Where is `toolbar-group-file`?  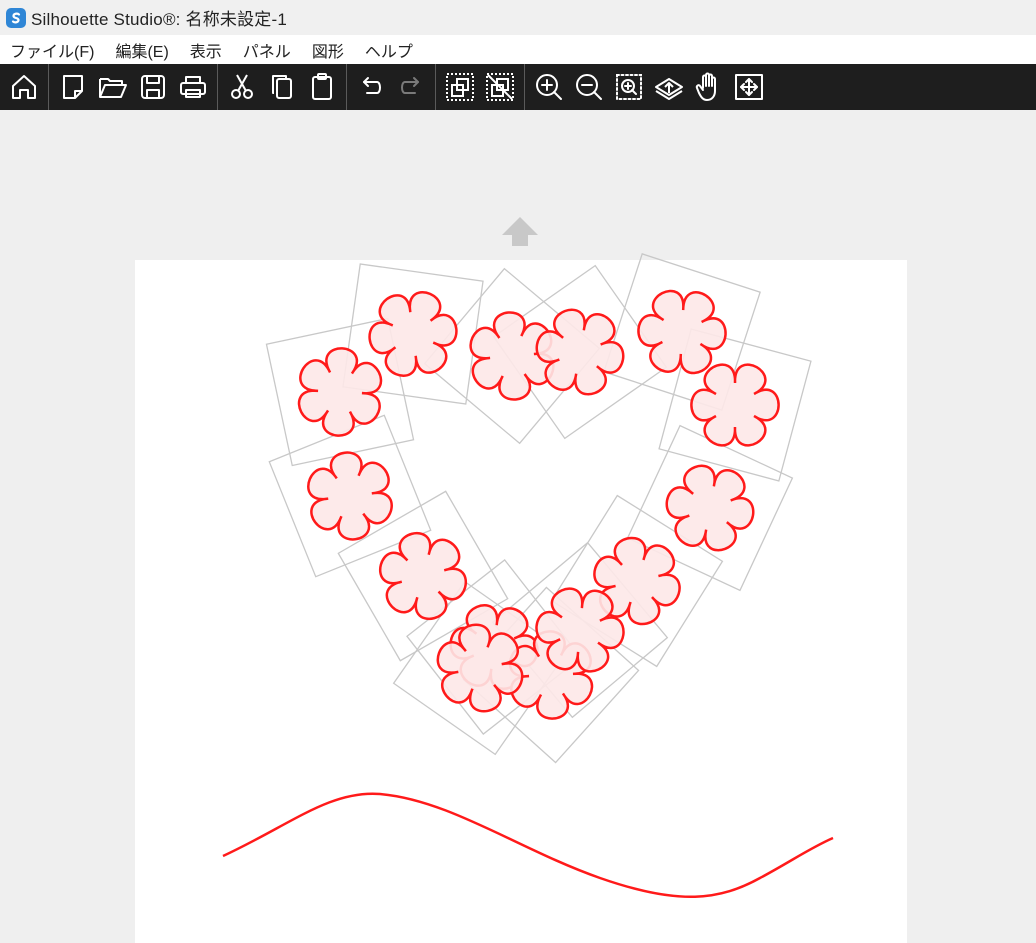
toolbar-group-file is located at coordinates (133, 87).